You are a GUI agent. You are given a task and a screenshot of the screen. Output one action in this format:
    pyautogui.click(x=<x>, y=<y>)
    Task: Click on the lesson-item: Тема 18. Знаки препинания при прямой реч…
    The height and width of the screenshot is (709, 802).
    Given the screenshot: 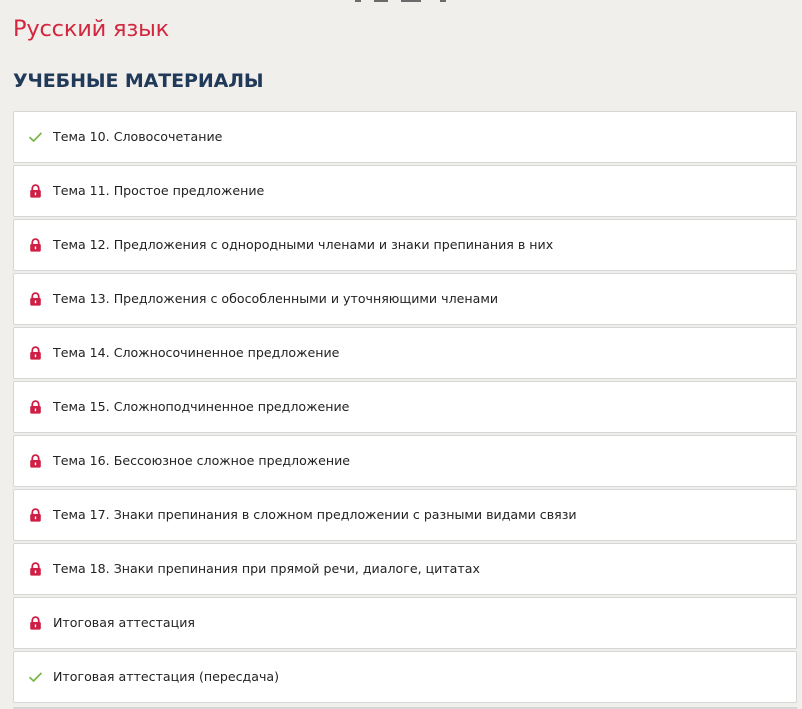 What is the action you would take?
    pyautogui.click(x=405, y=569)
    